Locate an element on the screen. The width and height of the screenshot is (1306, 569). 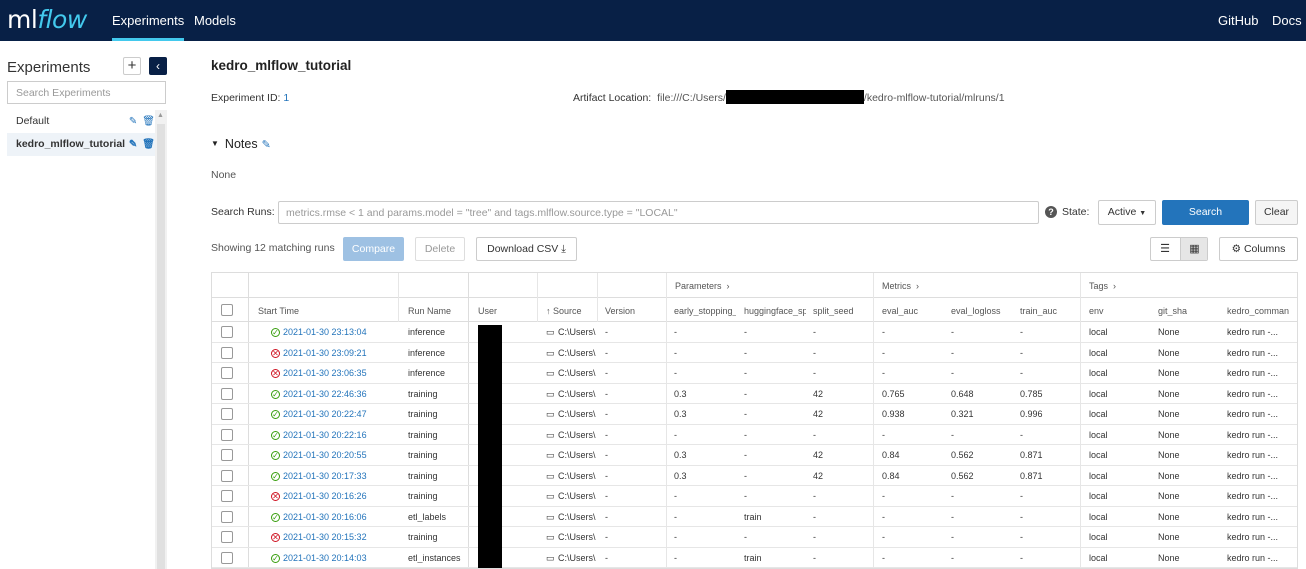
search-button: Search is located at coordinates (1205, 212).